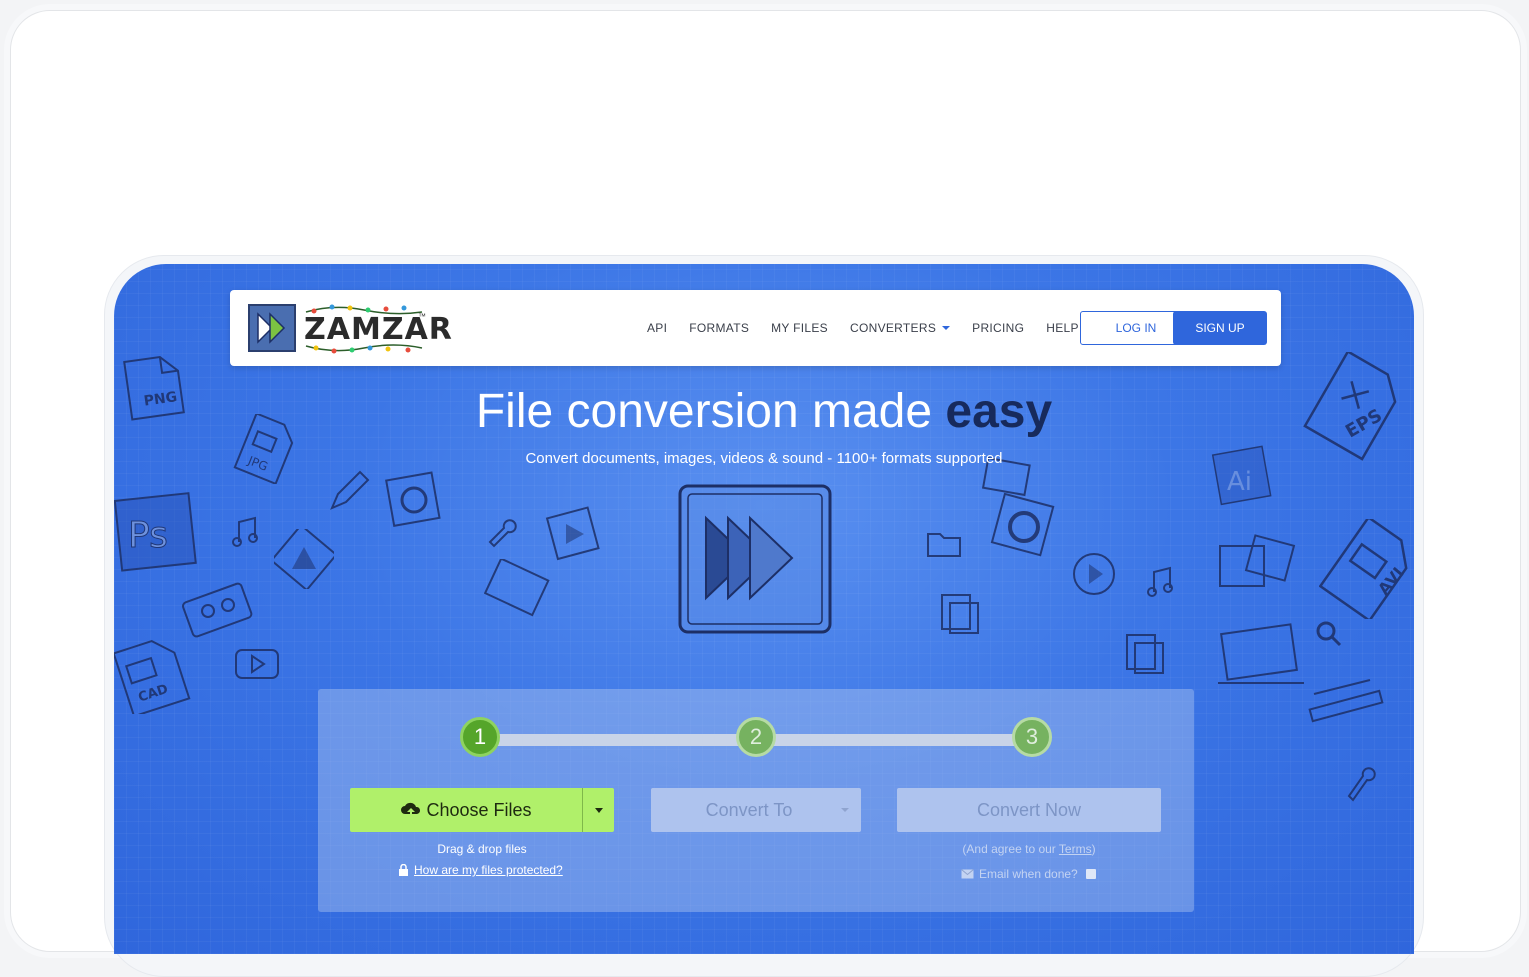  Describe the element at coordinates (719, 328) in the screenshot. I see `nav-formats: FORMATS` at that location.